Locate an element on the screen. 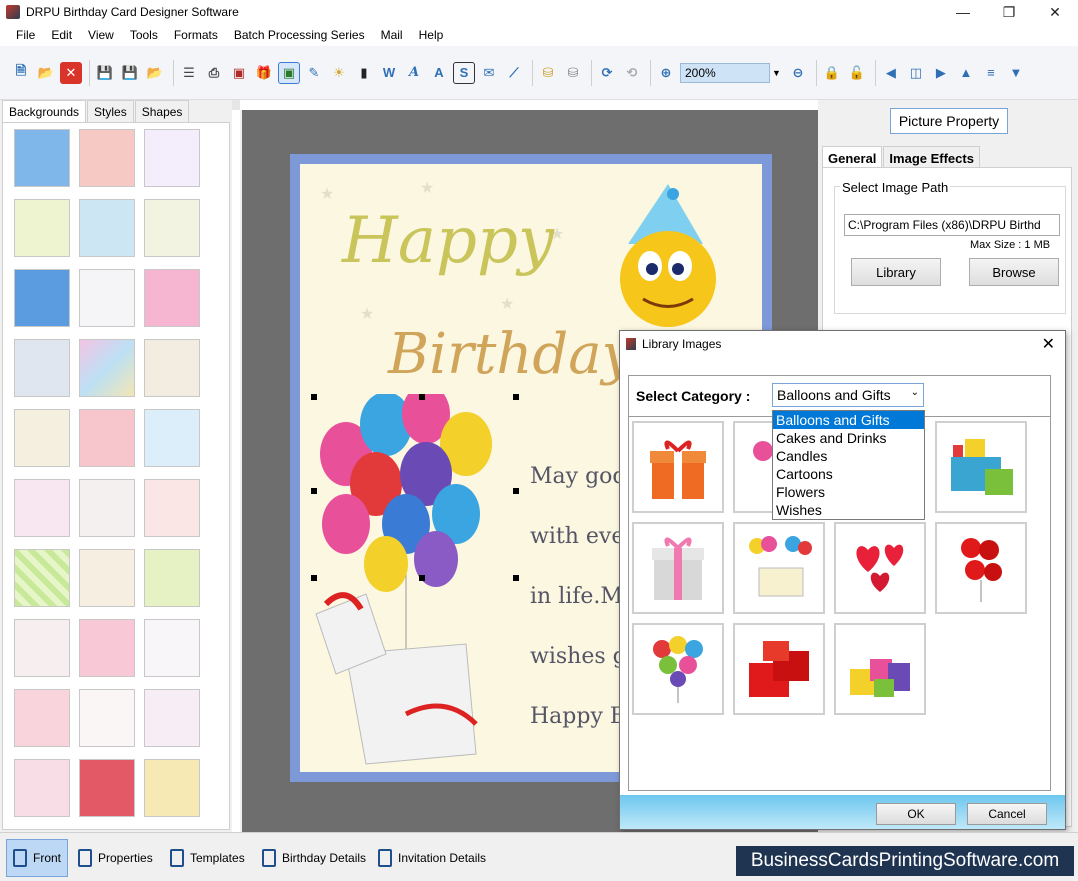 This screenshot has height=881, width=1078. arrow-right-icon: ▶ is located at coordinates (941, 73).